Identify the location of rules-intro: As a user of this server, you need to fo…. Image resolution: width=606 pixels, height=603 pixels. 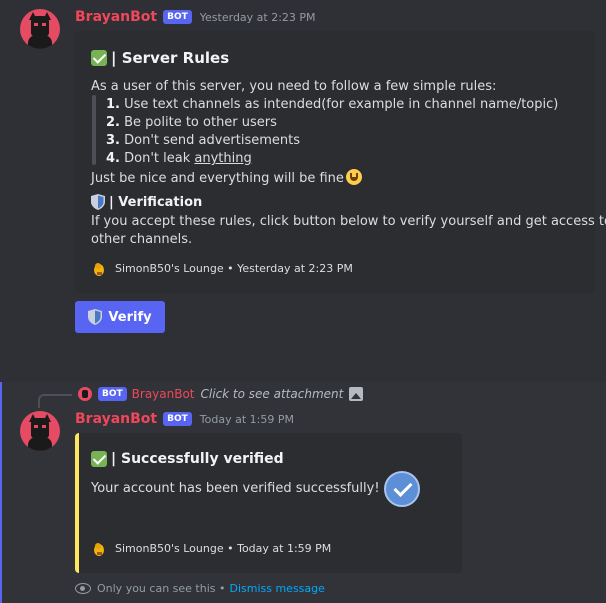
(294, 86).